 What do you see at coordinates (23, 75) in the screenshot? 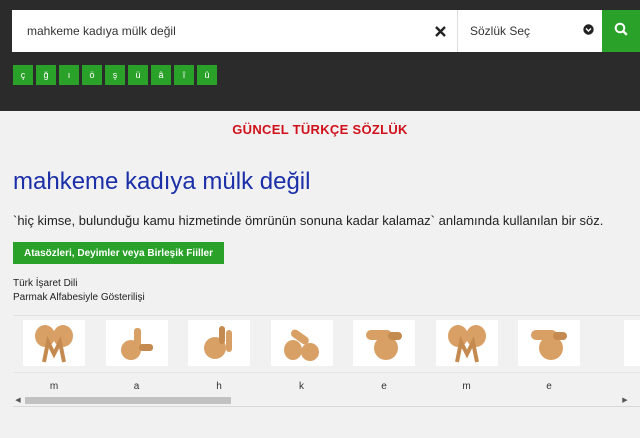
I see `char-button: ç` at bounding box center [23, 75].